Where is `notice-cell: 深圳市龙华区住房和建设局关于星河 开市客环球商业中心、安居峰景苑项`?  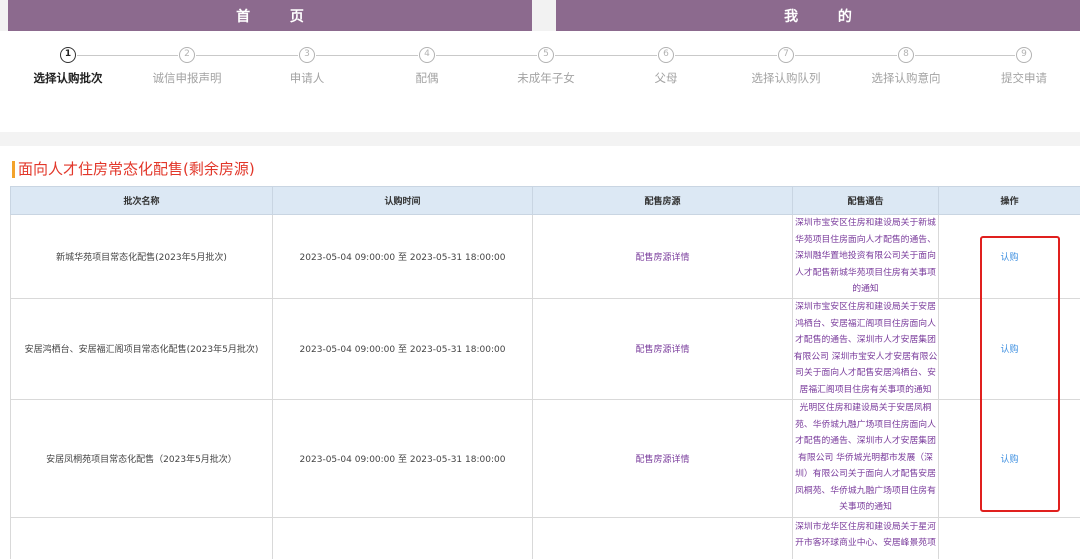 notice-cell: 深圳市龙华区住房和建设局关于星河 开市客环球商业中心、安居峰景苑项 is located at coordinates (865, 537).